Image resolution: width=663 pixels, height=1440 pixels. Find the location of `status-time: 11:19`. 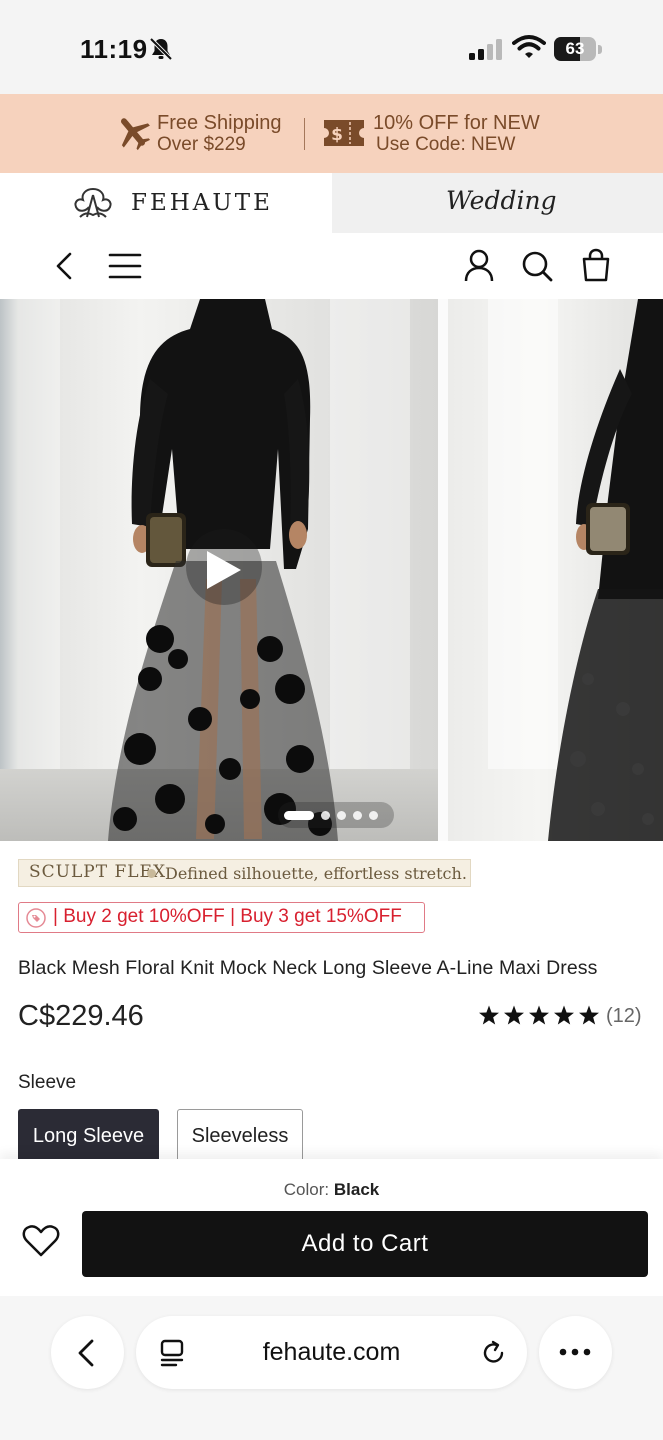

status-time: 11:19 is located at coordinates (114, 49).